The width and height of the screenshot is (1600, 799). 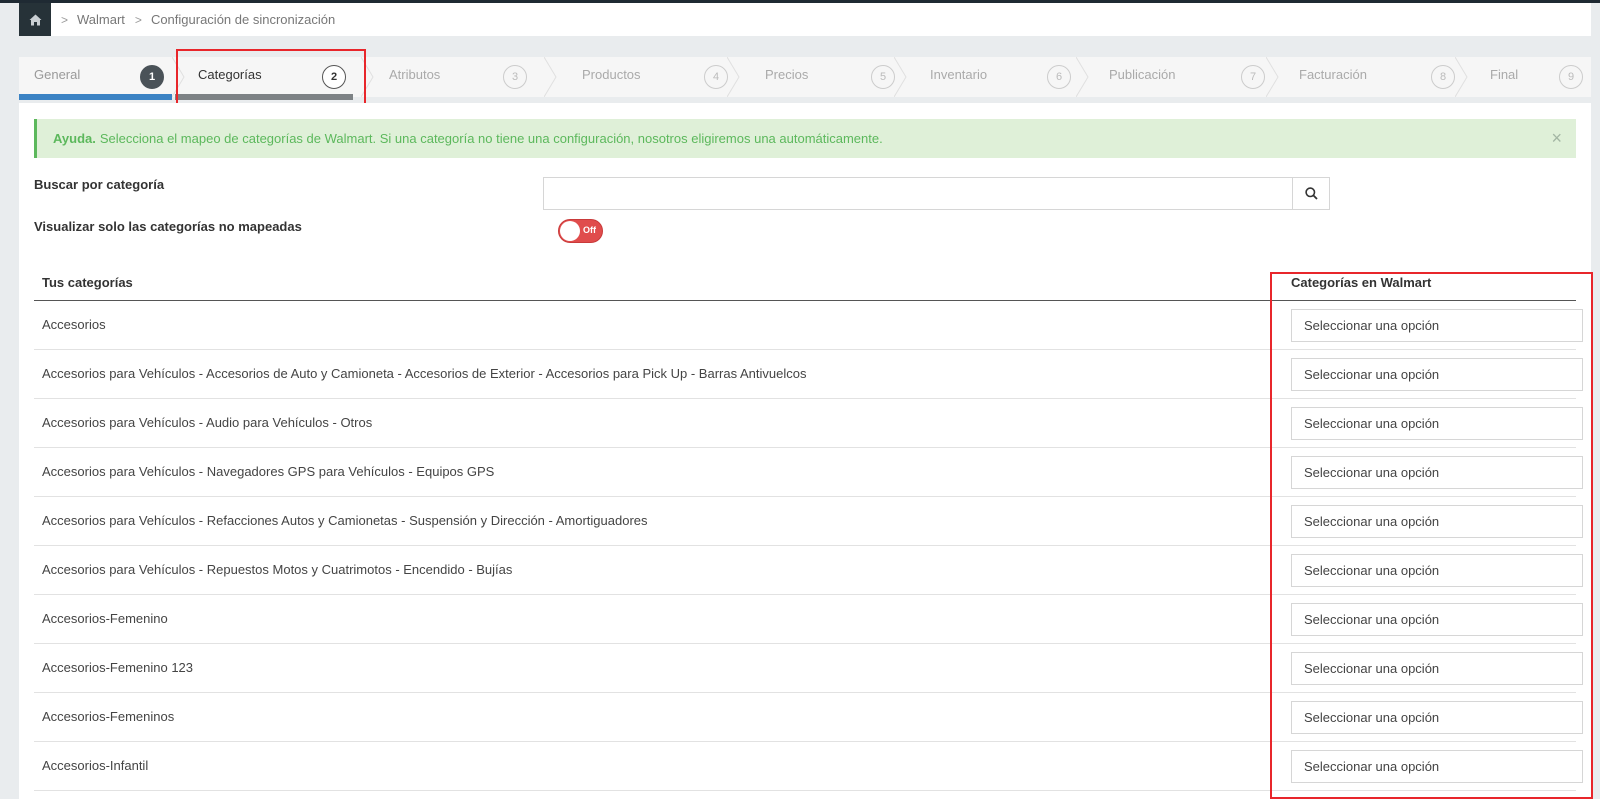 What do you see at coordinates (959, 74) in the screenshot?
I see `step-label: Inventario` at bounding box center [959, 74].